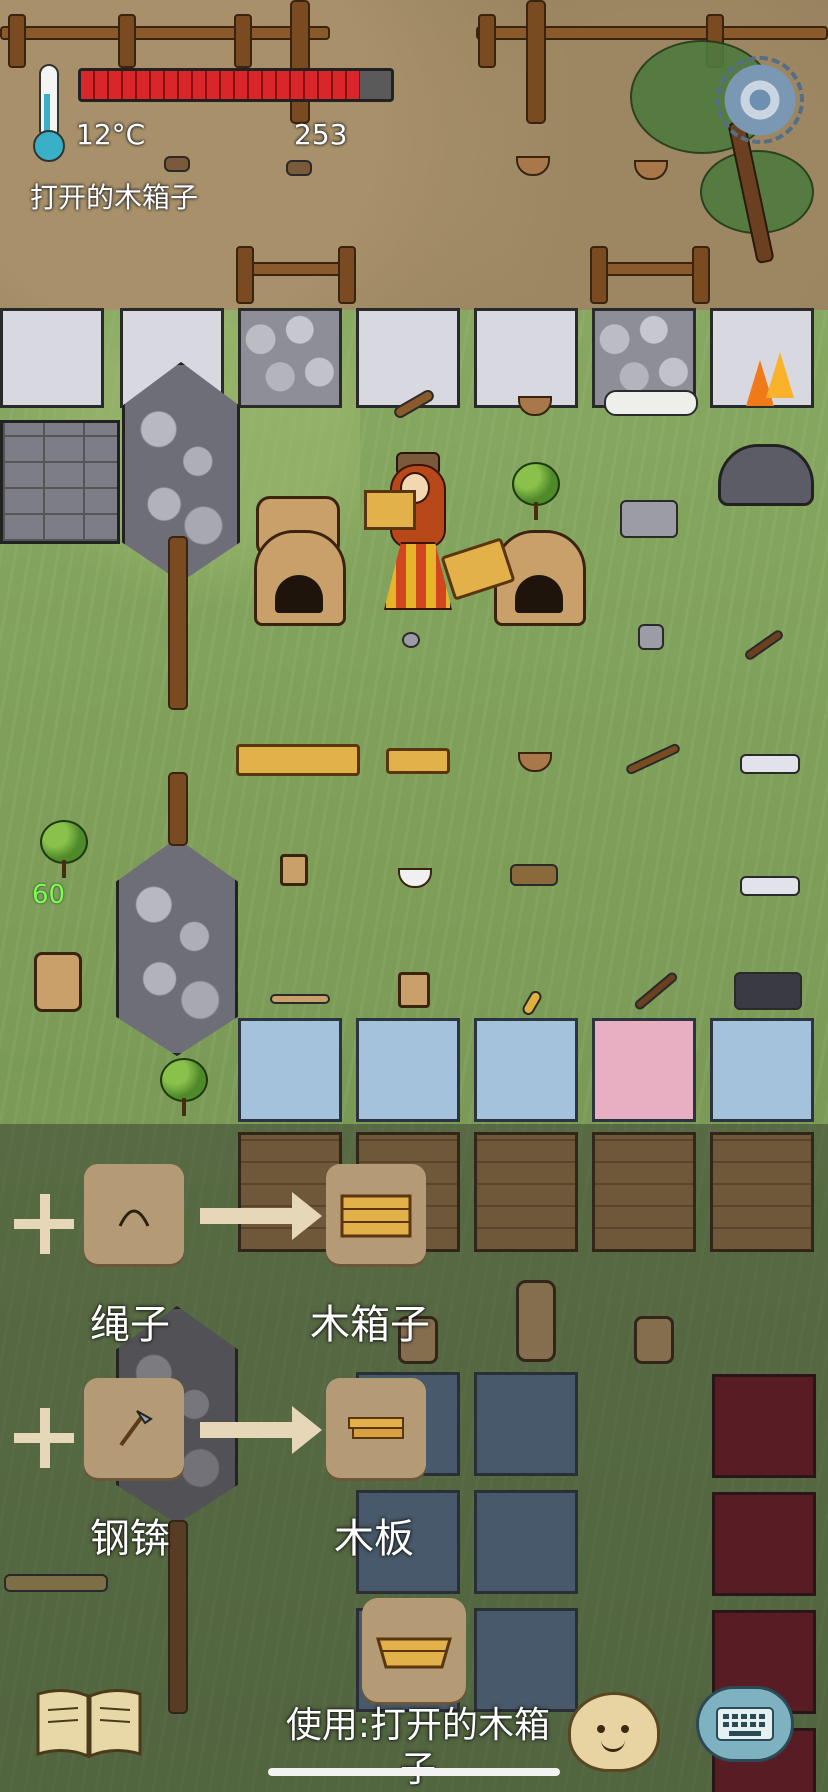 This screenshot has height=1792, width=828. I want to click on open-wooden-box-icon, so click(414, 1653).